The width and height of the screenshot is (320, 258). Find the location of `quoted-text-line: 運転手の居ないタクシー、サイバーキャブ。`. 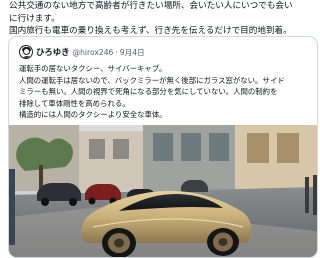

quoted-text-line: 運転手の居ないタクシー、サイバーキャブ。 is located at coordinates (93, 68).